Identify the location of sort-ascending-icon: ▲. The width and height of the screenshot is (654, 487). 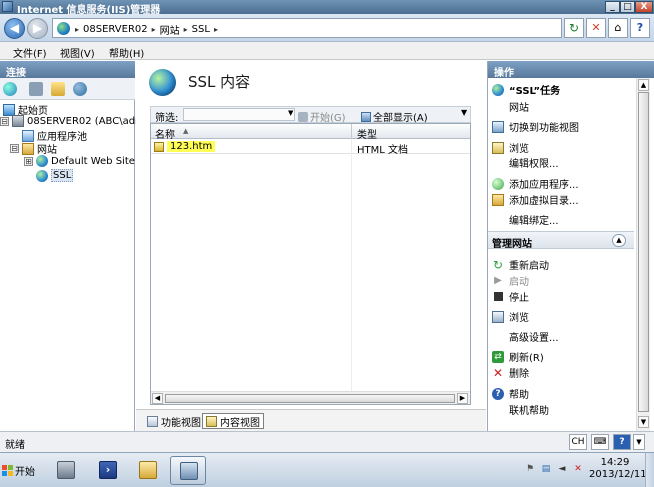
(186, 131).